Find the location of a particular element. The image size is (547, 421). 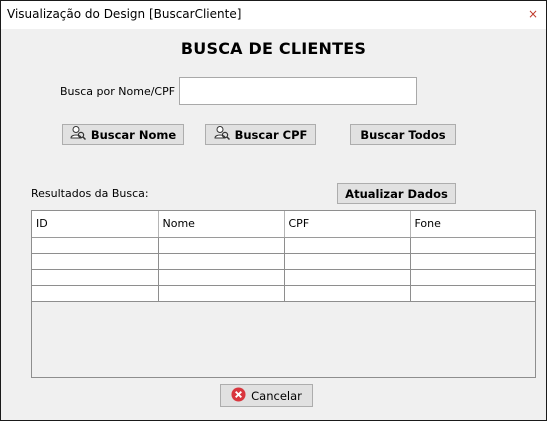

column-header-fone: Fone is located at coordinates (472, 224).